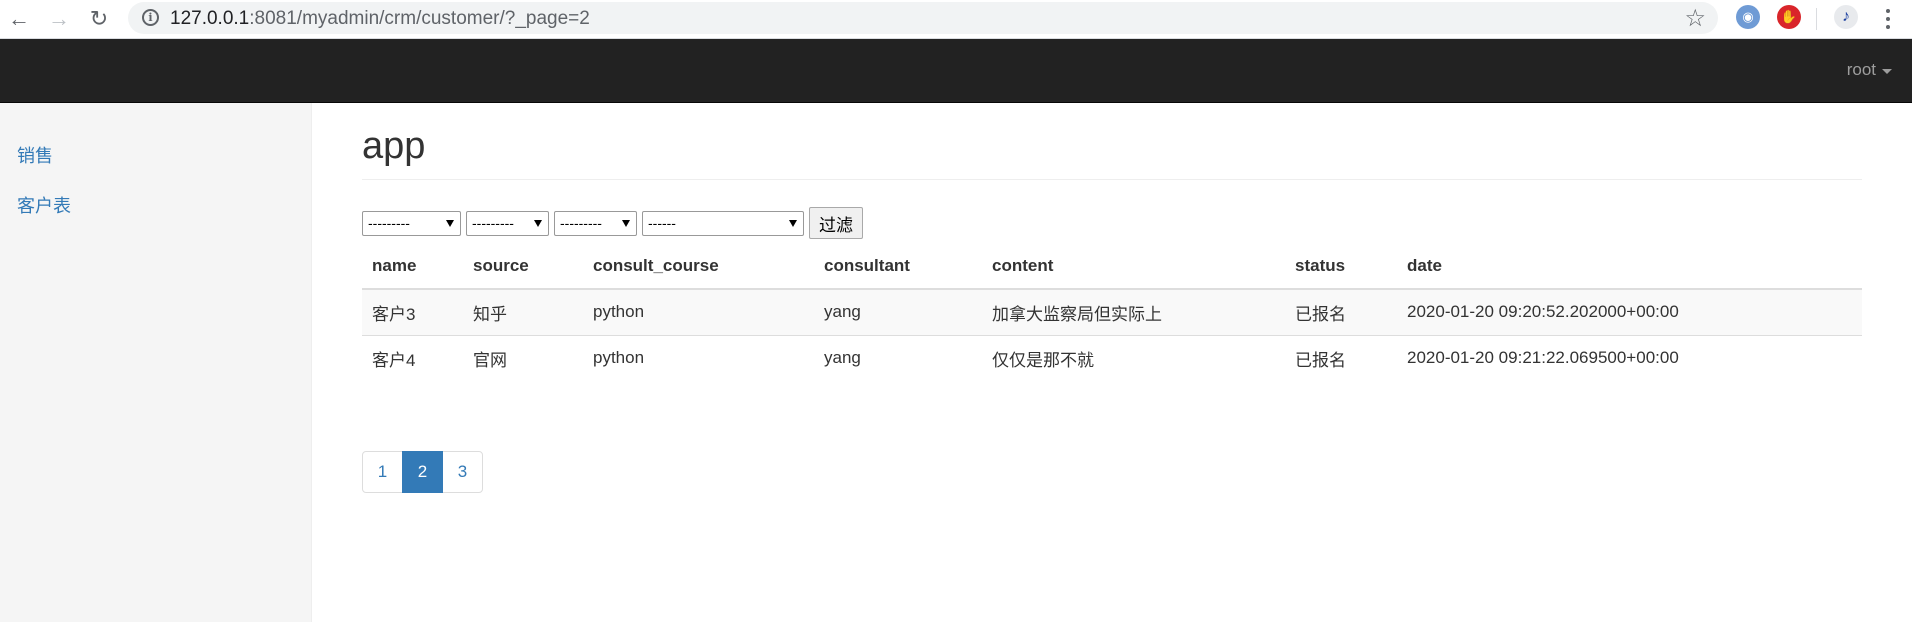 This screenshot has height=622, width=1912. Describe the element at coordinates (1887, 71) in the screenshot. I see `caret-down-icon` at that location.